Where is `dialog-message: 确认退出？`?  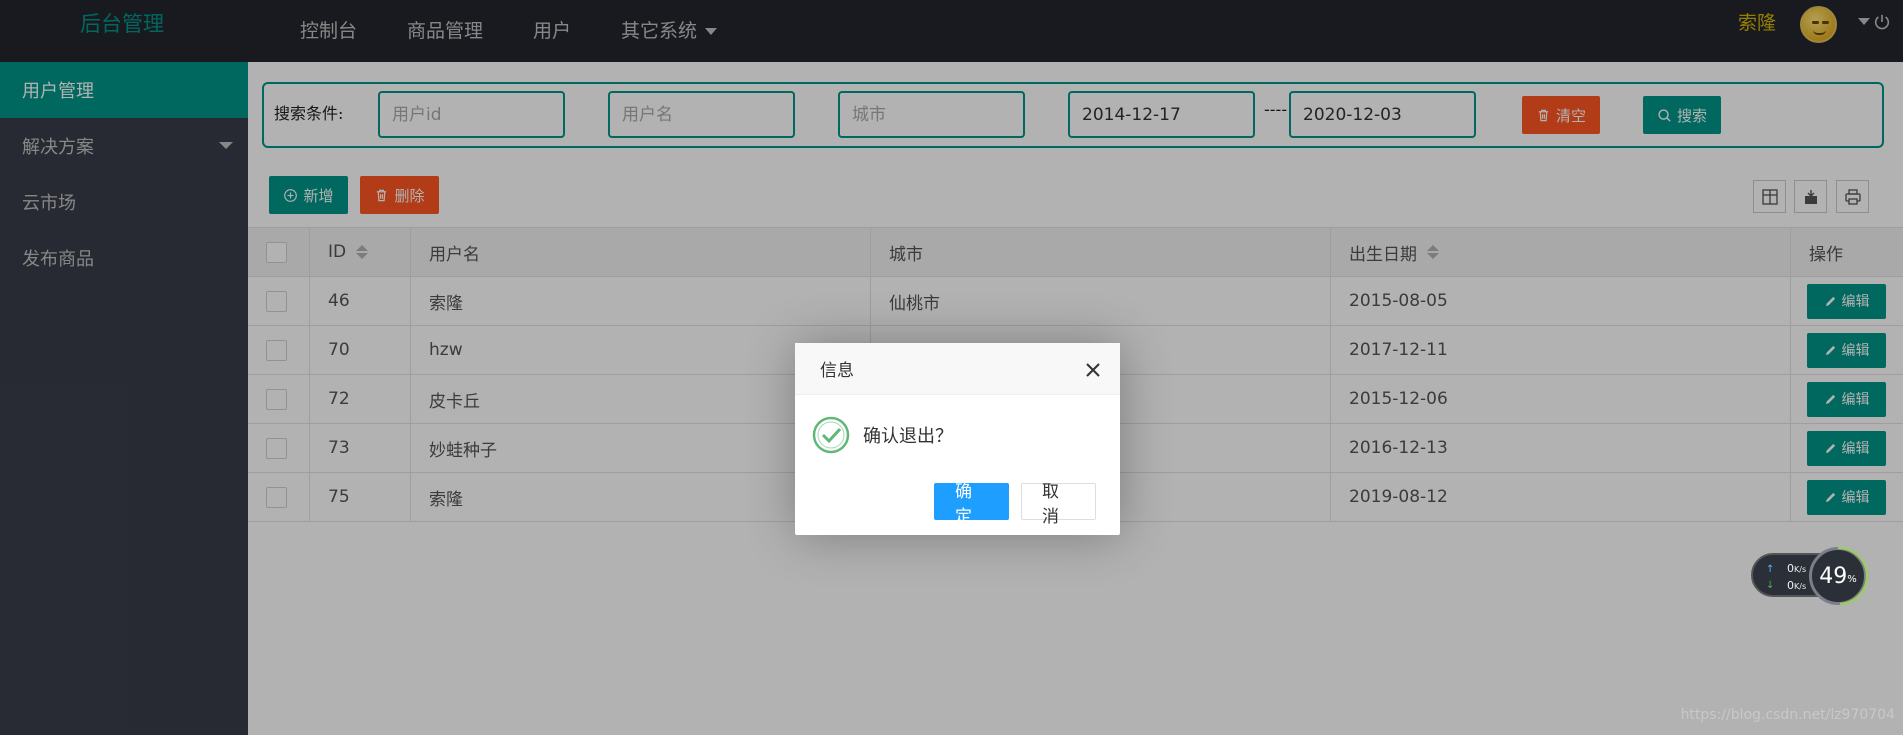 dialog-message: 确认退出？ is located at coordinates (908, 436).